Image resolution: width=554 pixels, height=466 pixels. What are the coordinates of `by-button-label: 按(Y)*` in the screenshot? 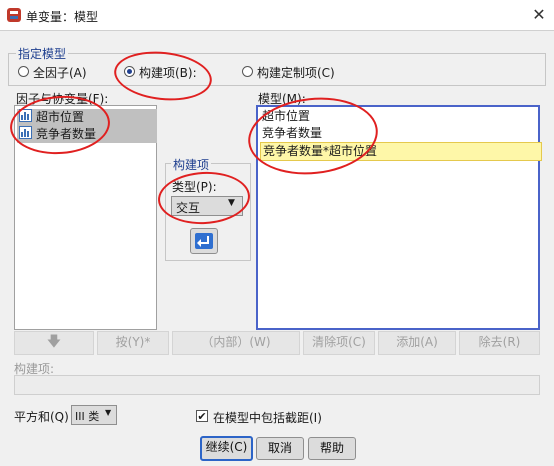 It's located at (133, 342).